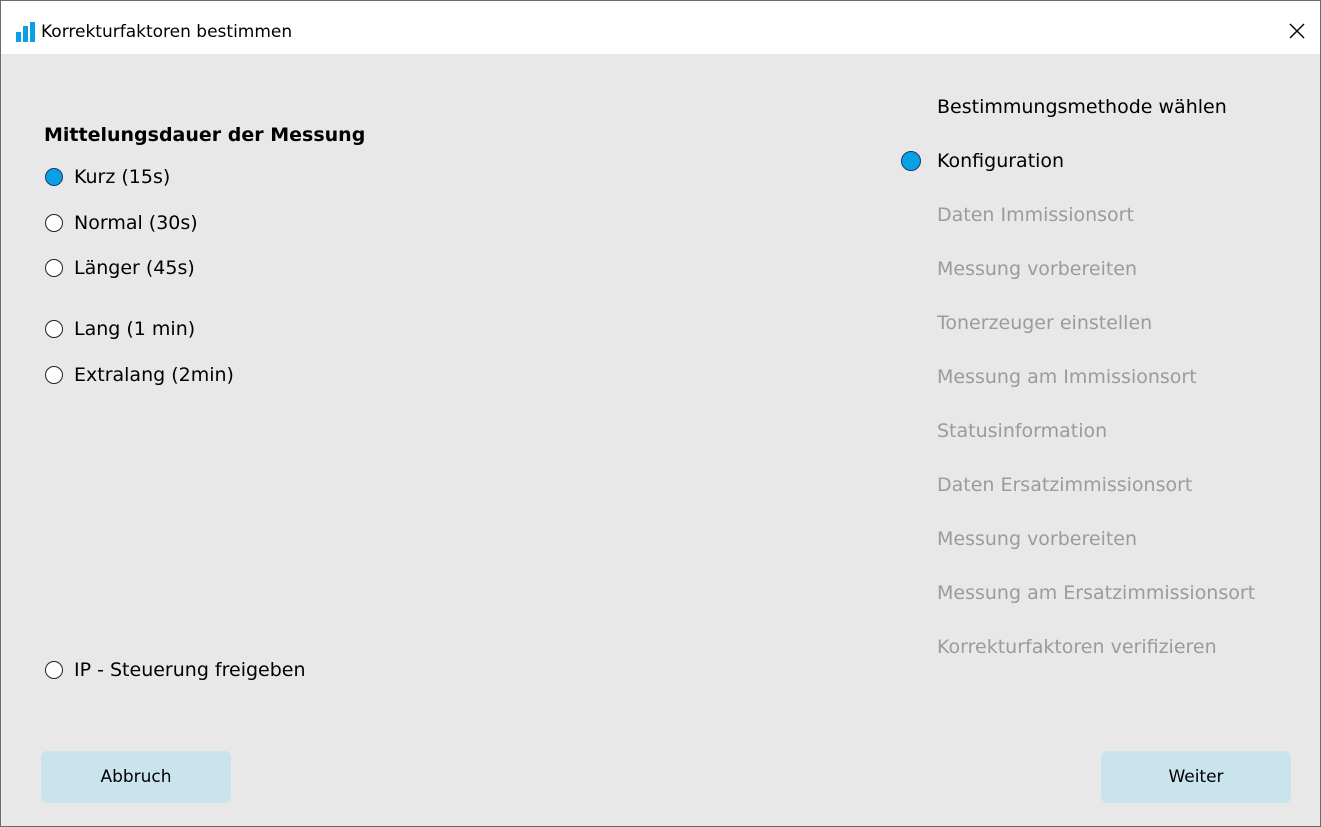  I want to click on radio-label: Länger (45s), so click(134, 268).